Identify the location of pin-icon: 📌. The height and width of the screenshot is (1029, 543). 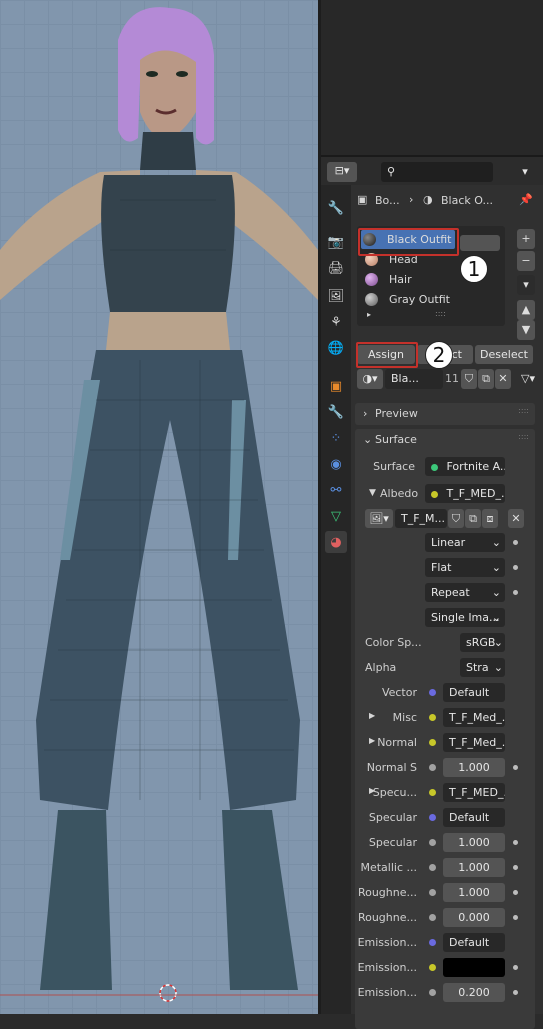
(526, 199).